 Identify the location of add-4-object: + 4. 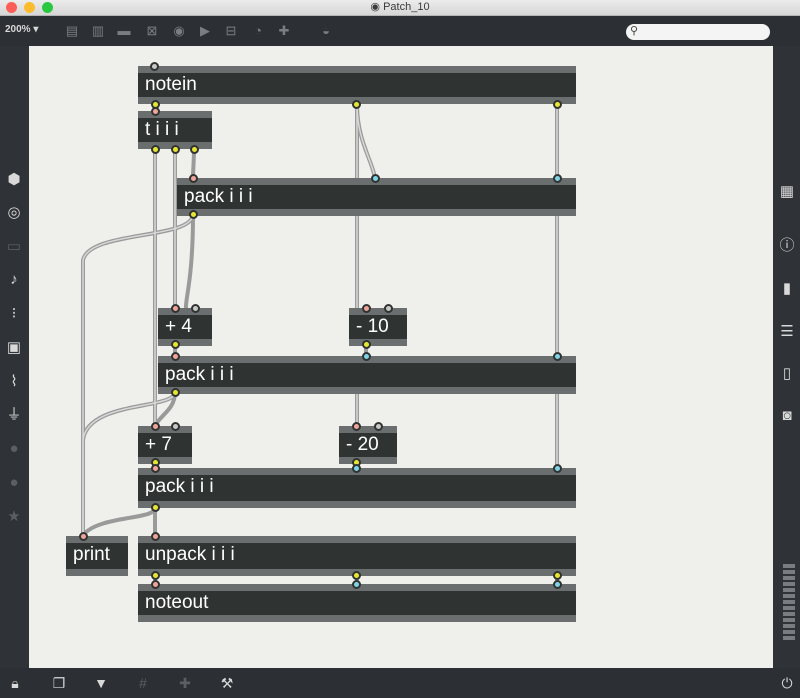
(185, 327).